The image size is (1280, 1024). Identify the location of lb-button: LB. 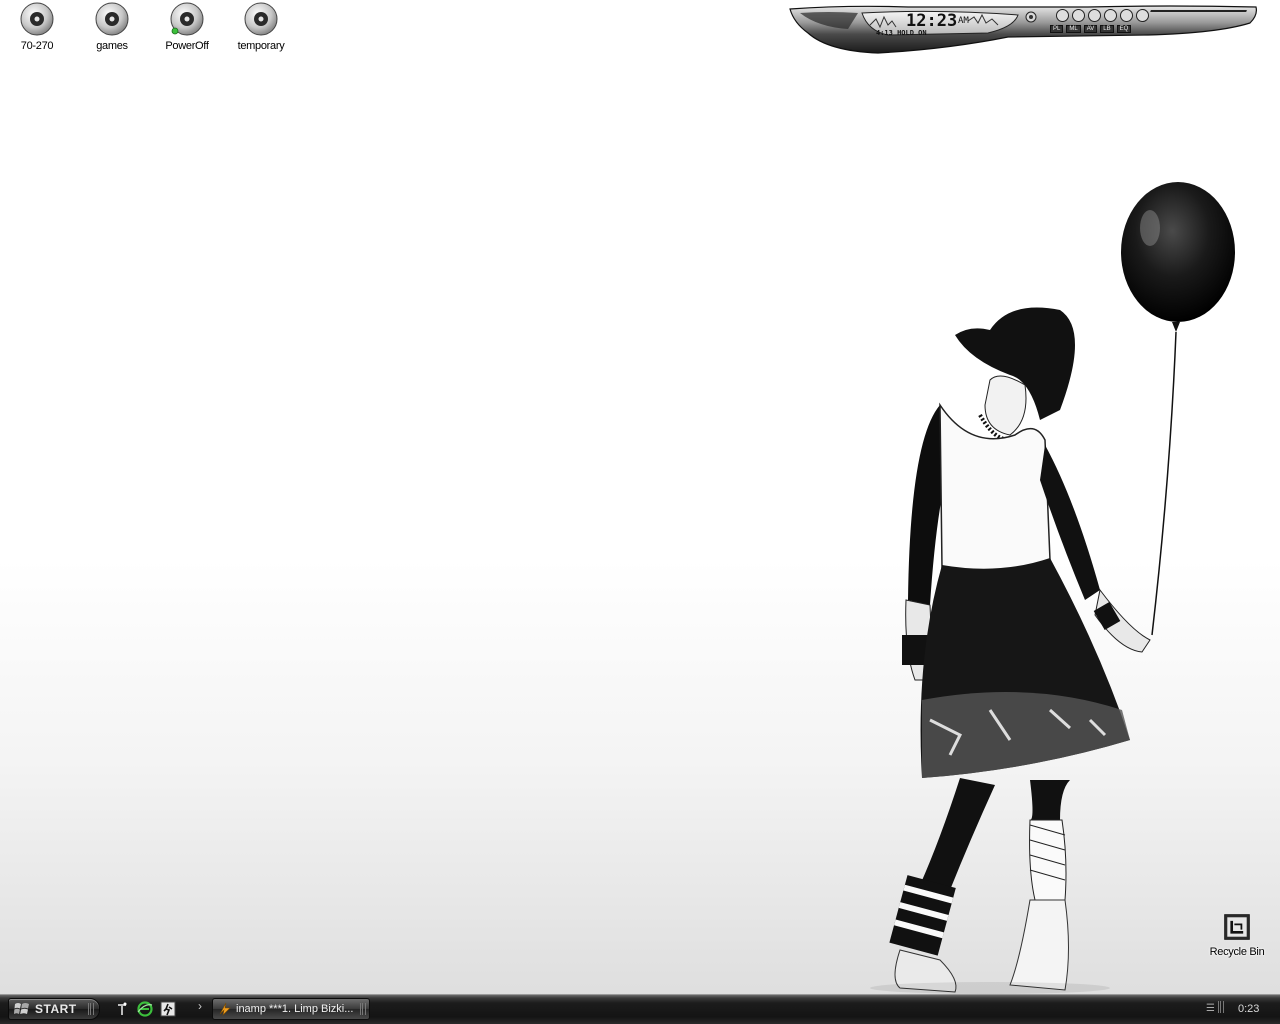
(1107, 29).